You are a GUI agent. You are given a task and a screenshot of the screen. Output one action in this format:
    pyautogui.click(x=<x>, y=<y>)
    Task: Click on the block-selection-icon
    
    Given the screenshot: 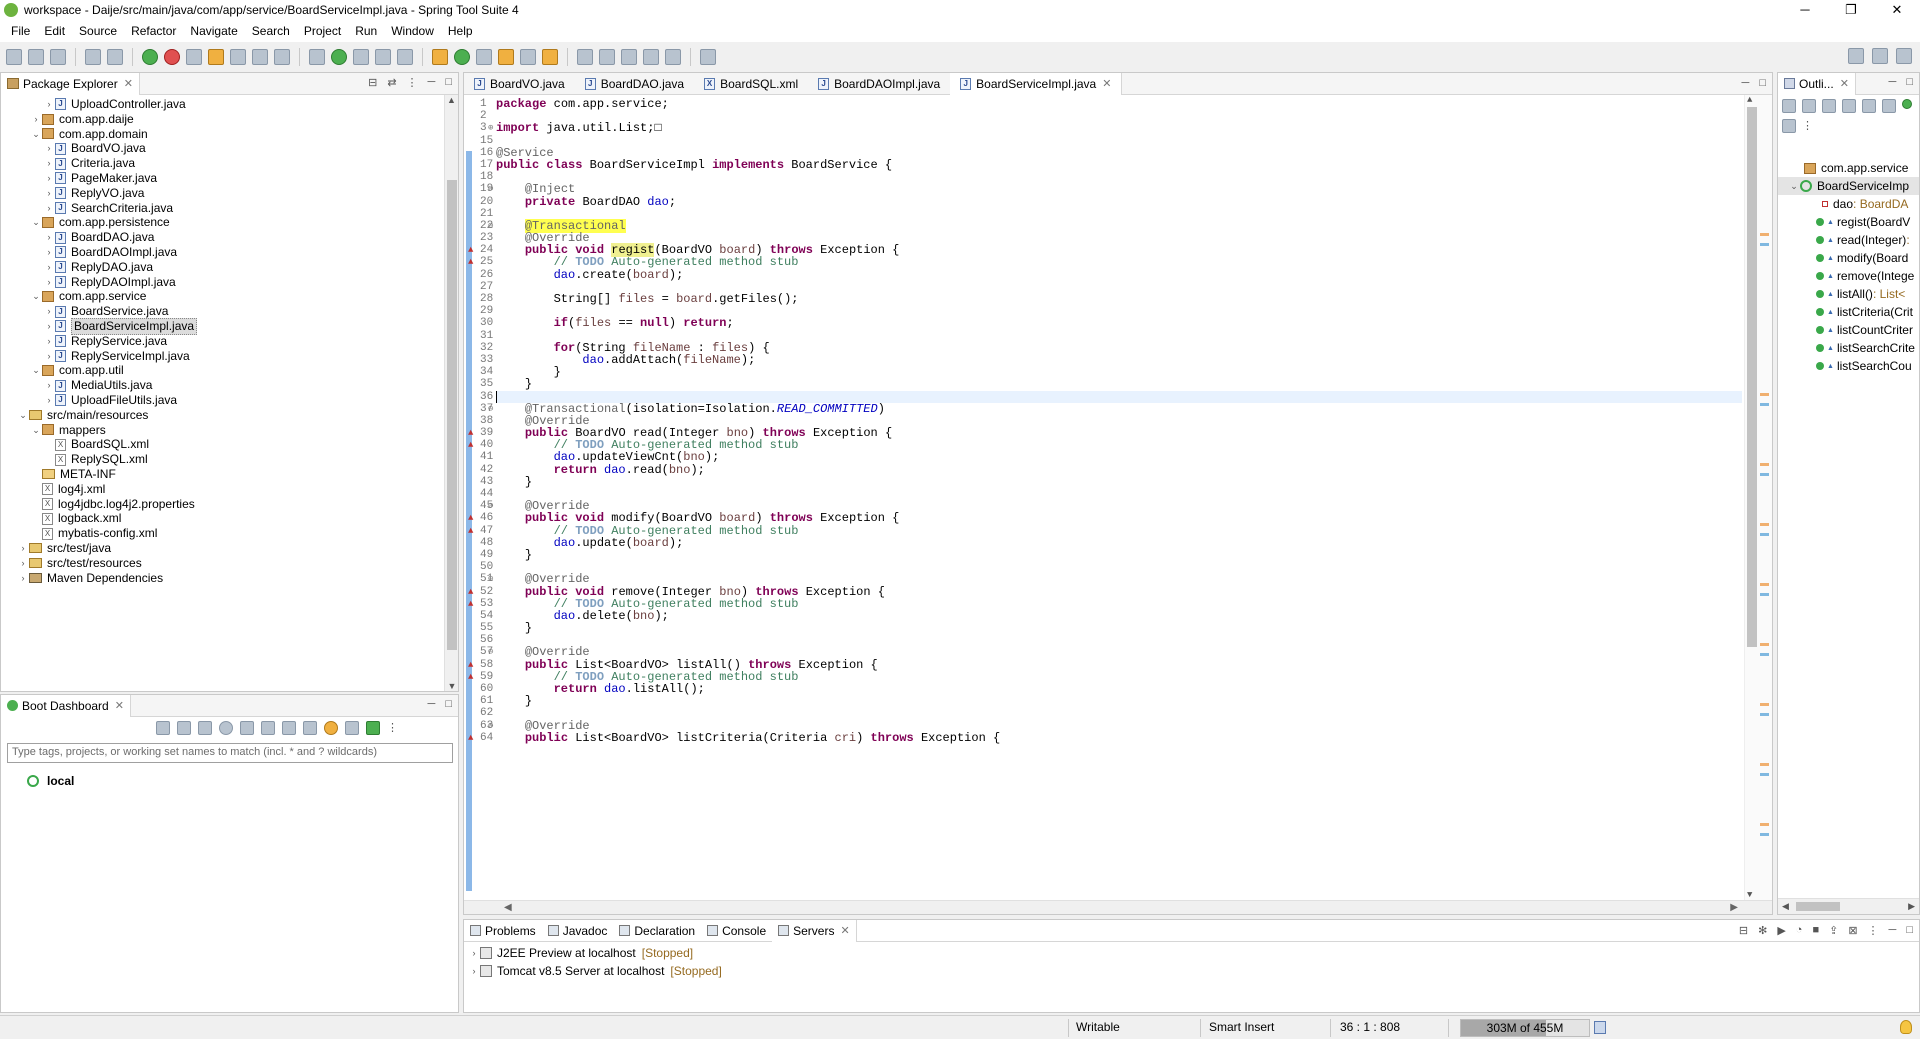 What is the action you would take?
    pyautogui.click(x=238, y=57)
    